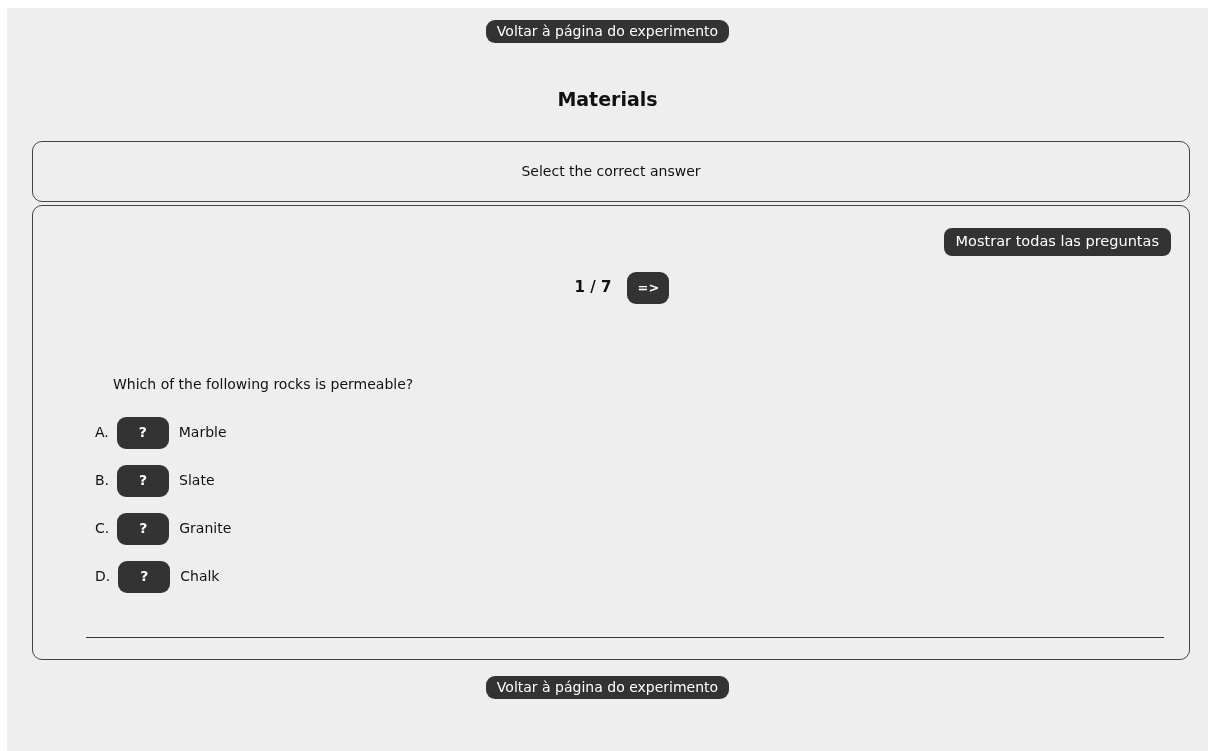 This screenshot has width=1215, height=751. Describe the element at coordinates (611, 172) in the screenshot. I see `instruction-text: Select the correct answer` at that location.